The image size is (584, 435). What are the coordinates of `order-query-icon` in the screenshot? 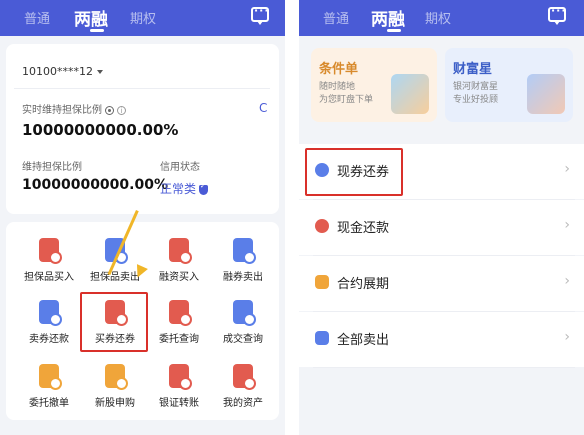 It's located at (180, 313).